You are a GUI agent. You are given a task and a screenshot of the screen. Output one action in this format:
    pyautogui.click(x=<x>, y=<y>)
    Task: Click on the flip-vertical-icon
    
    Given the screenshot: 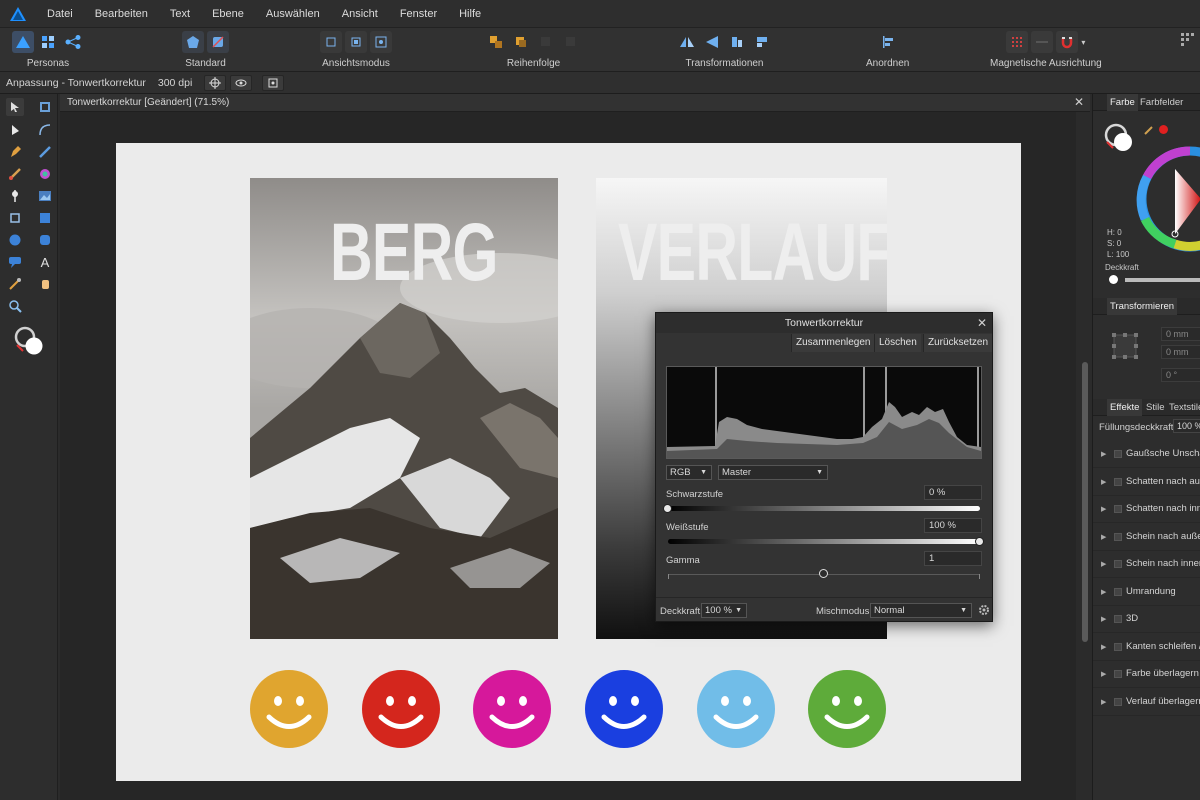 What is the action you would take?
    pyautogui.click(x=712, y=42)
    